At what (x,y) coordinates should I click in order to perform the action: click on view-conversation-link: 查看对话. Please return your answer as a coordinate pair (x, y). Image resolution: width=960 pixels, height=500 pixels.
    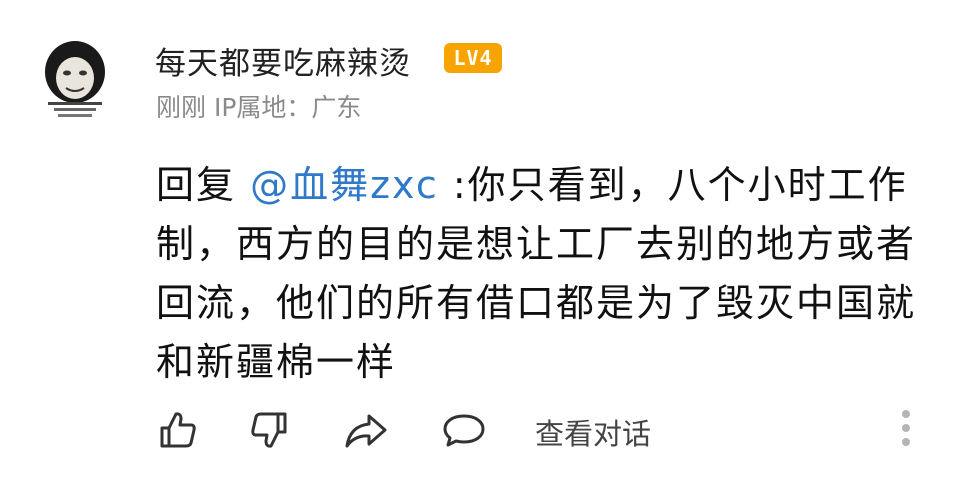
    Looking at the image, I should click on (593, 432).